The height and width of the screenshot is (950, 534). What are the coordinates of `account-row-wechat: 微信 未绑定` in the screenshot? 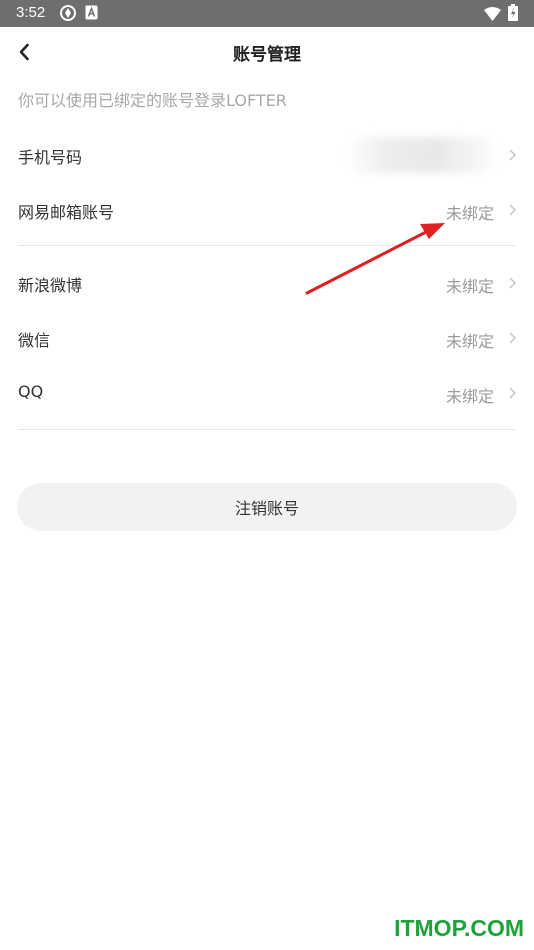 It's located at (267, 338).